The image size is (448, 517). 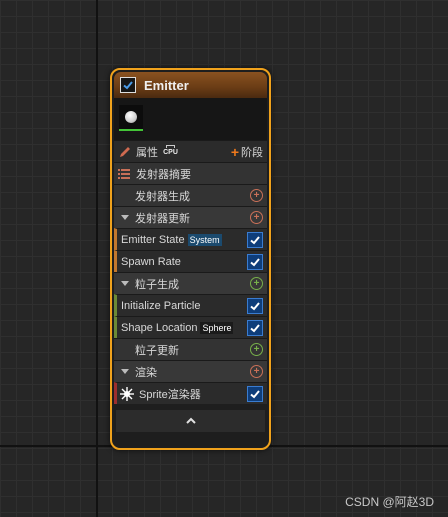 What do you see at coordinates (161, 305) in the screenshot?
I see `module-label: Initialize Particle` at bounding box center [161, 305].